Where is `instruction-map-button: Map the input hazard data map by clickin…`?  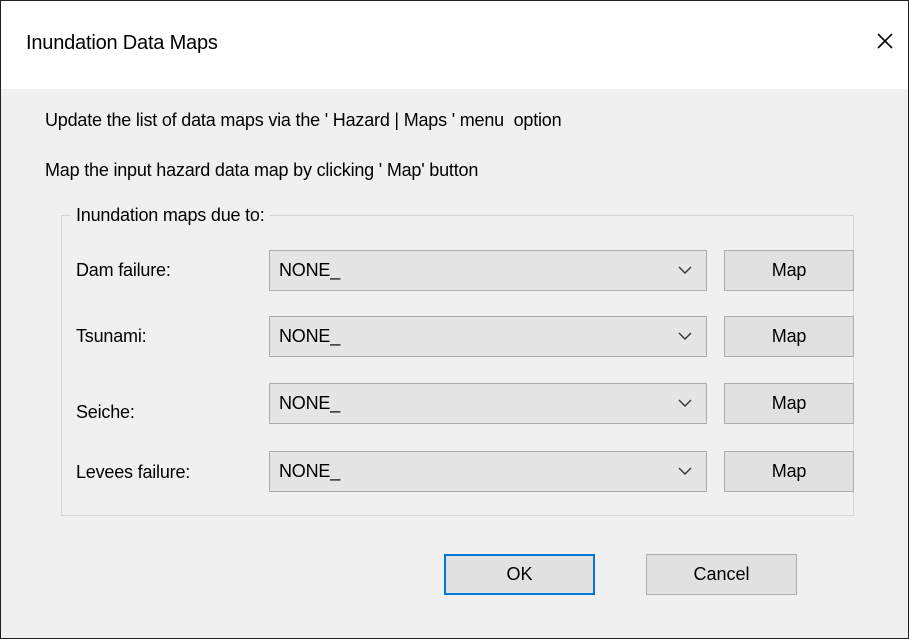
instruction-map-button: Map the input hazard data map by clickin… is located at coordinates (262, 170).